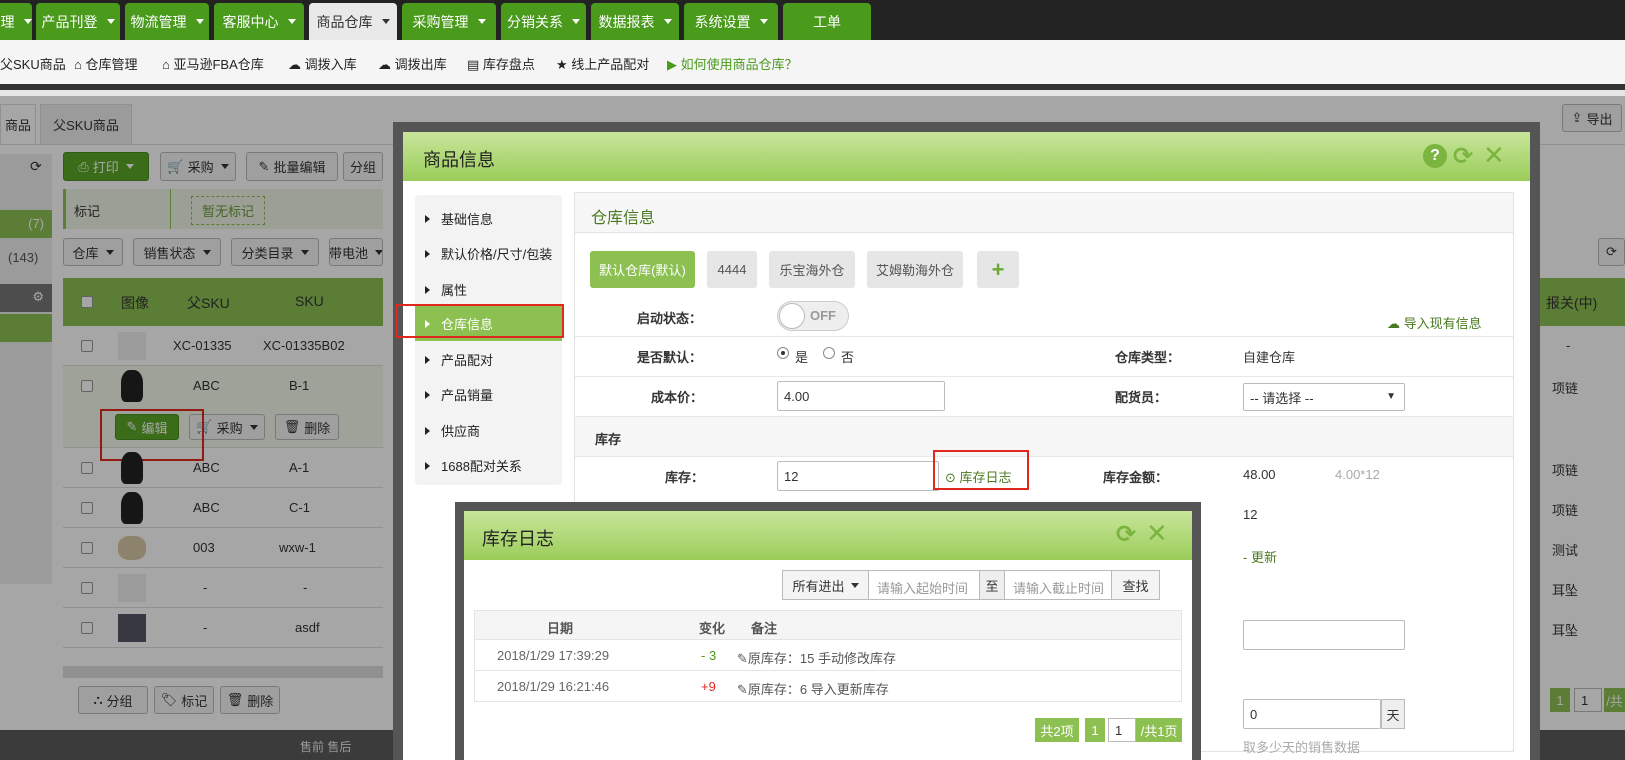 The height and width of the screenshot is (760, 1625). What do you see at coordinates (712, 628) in the screenshot?
I see `log-col-change: 变化` at bounding box center [712, 628].